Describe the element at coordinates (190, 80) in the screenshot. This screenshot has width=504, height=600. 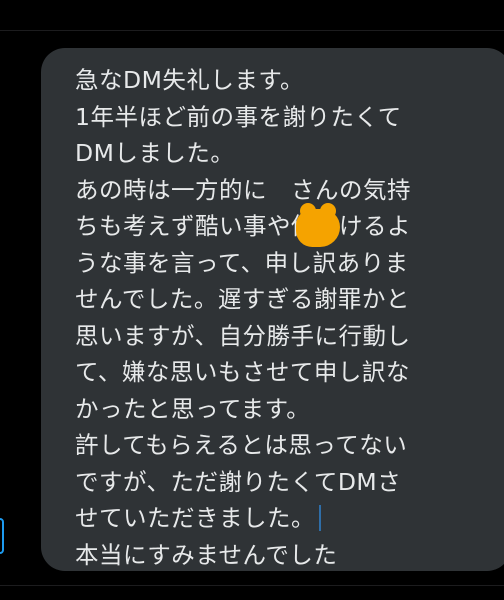
I see `message-line: 急なDM失礼します。` at that location.